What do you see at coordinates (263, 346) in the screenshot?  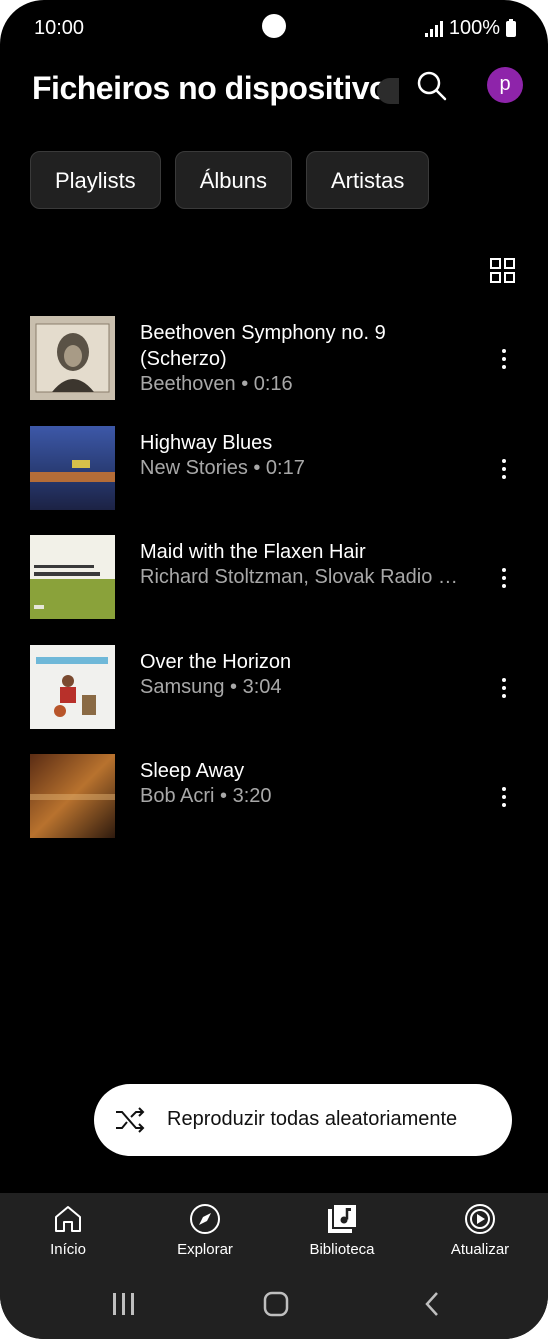 I see `track-title: Beethoven Symphony no. 9 (Scherzo)` at bounding box center [263, 346].